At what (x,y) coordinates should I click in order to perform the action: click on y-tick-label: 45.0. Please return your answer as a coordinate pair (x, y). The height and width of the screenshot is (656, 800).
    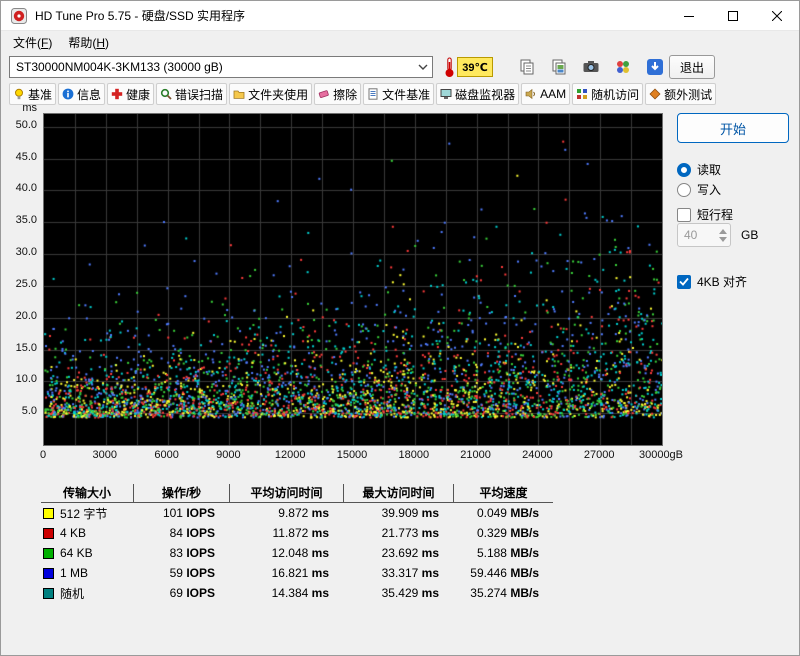
    Looking at the image, I should click on (26, 156).